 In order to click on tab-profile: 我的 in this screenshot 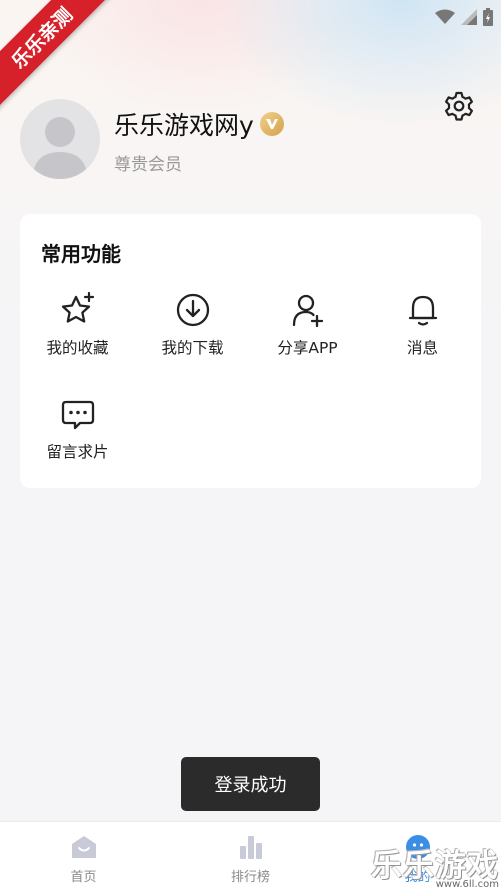, I will do `click(417, 857)`.